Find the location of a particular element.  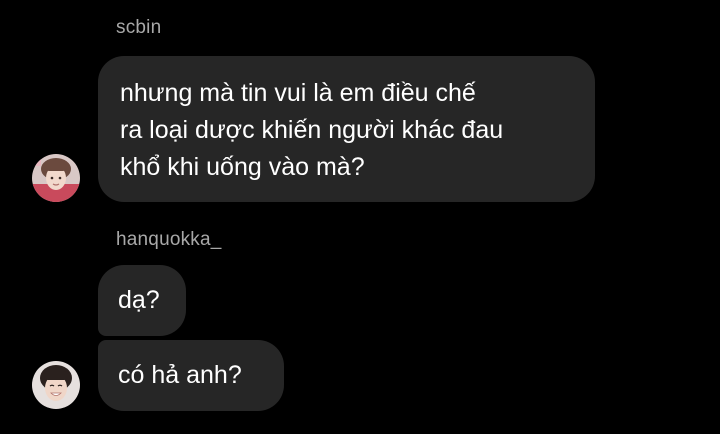

message-text: ra loại dược khiến người khác đau is located at coordinates (312, 130).